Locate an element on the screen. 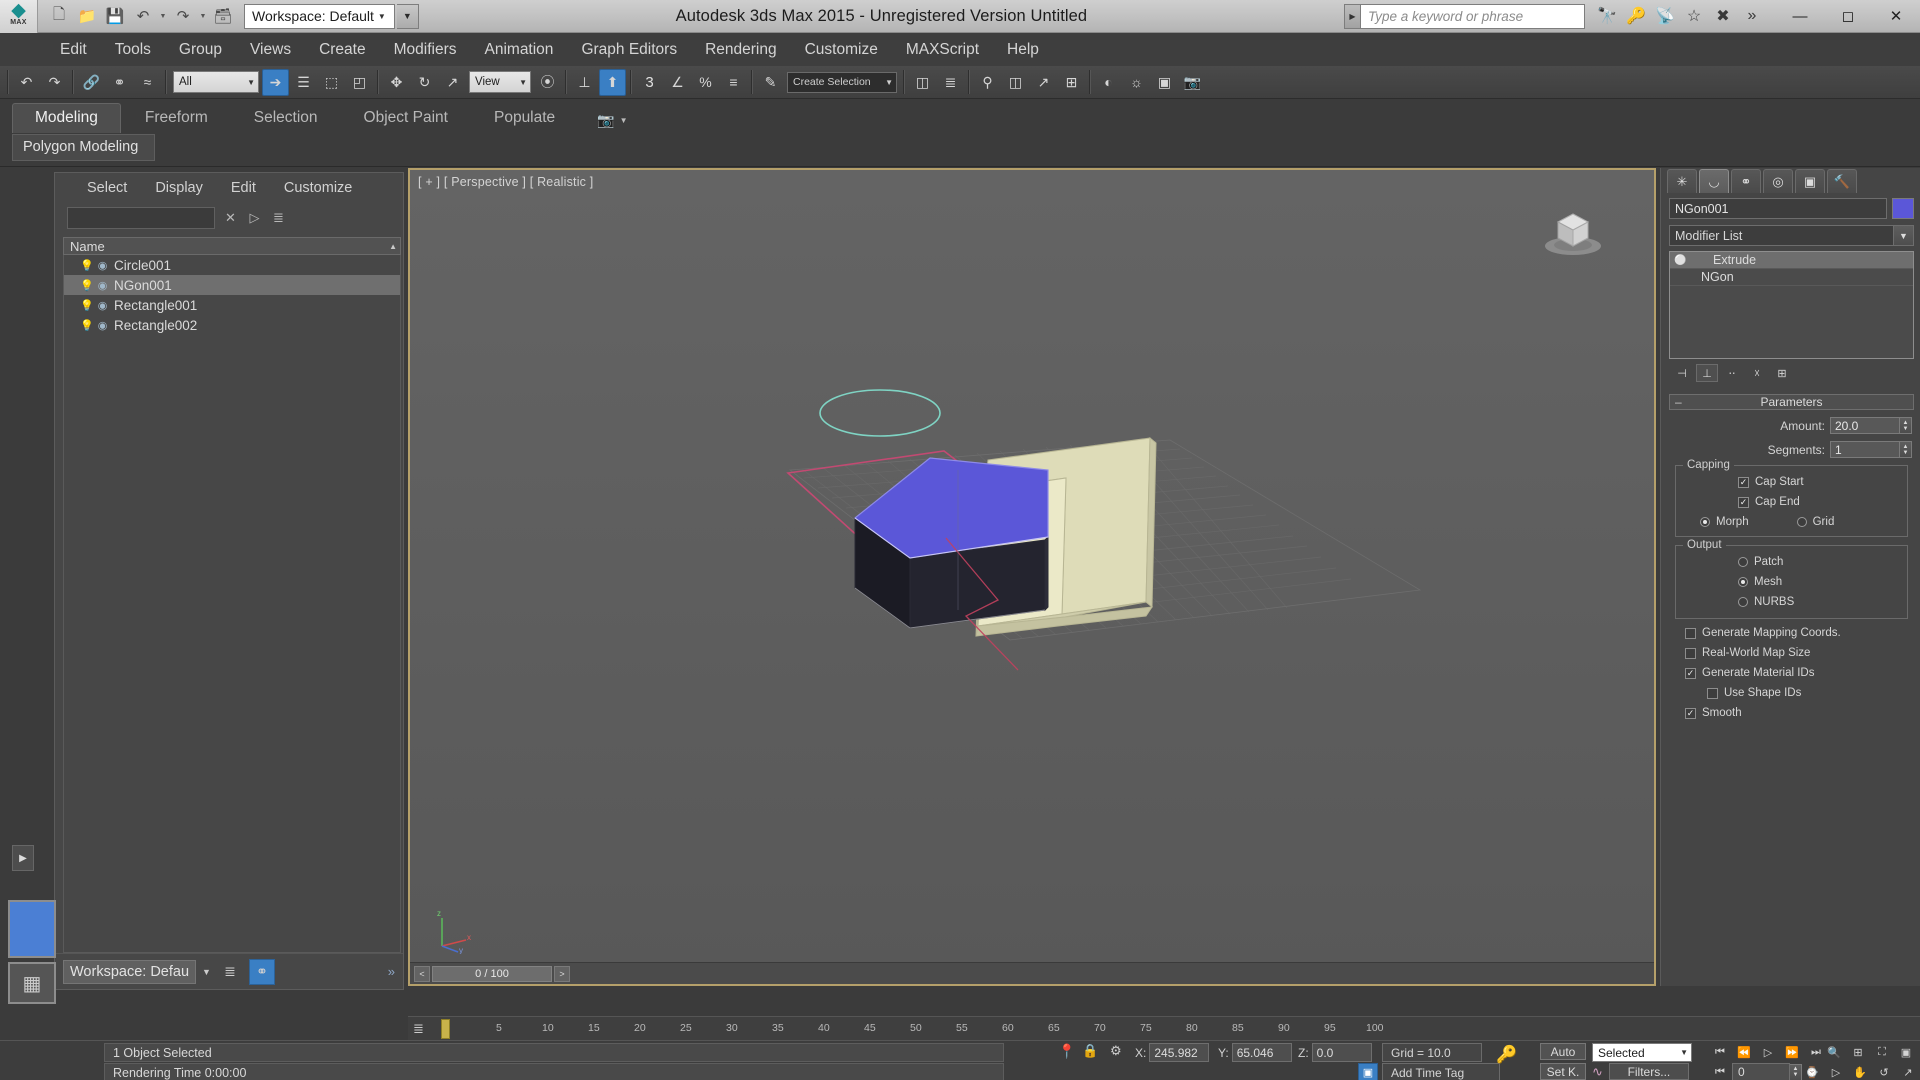  chevron-down-icon: ▼ is located at coordinates (206, 972).